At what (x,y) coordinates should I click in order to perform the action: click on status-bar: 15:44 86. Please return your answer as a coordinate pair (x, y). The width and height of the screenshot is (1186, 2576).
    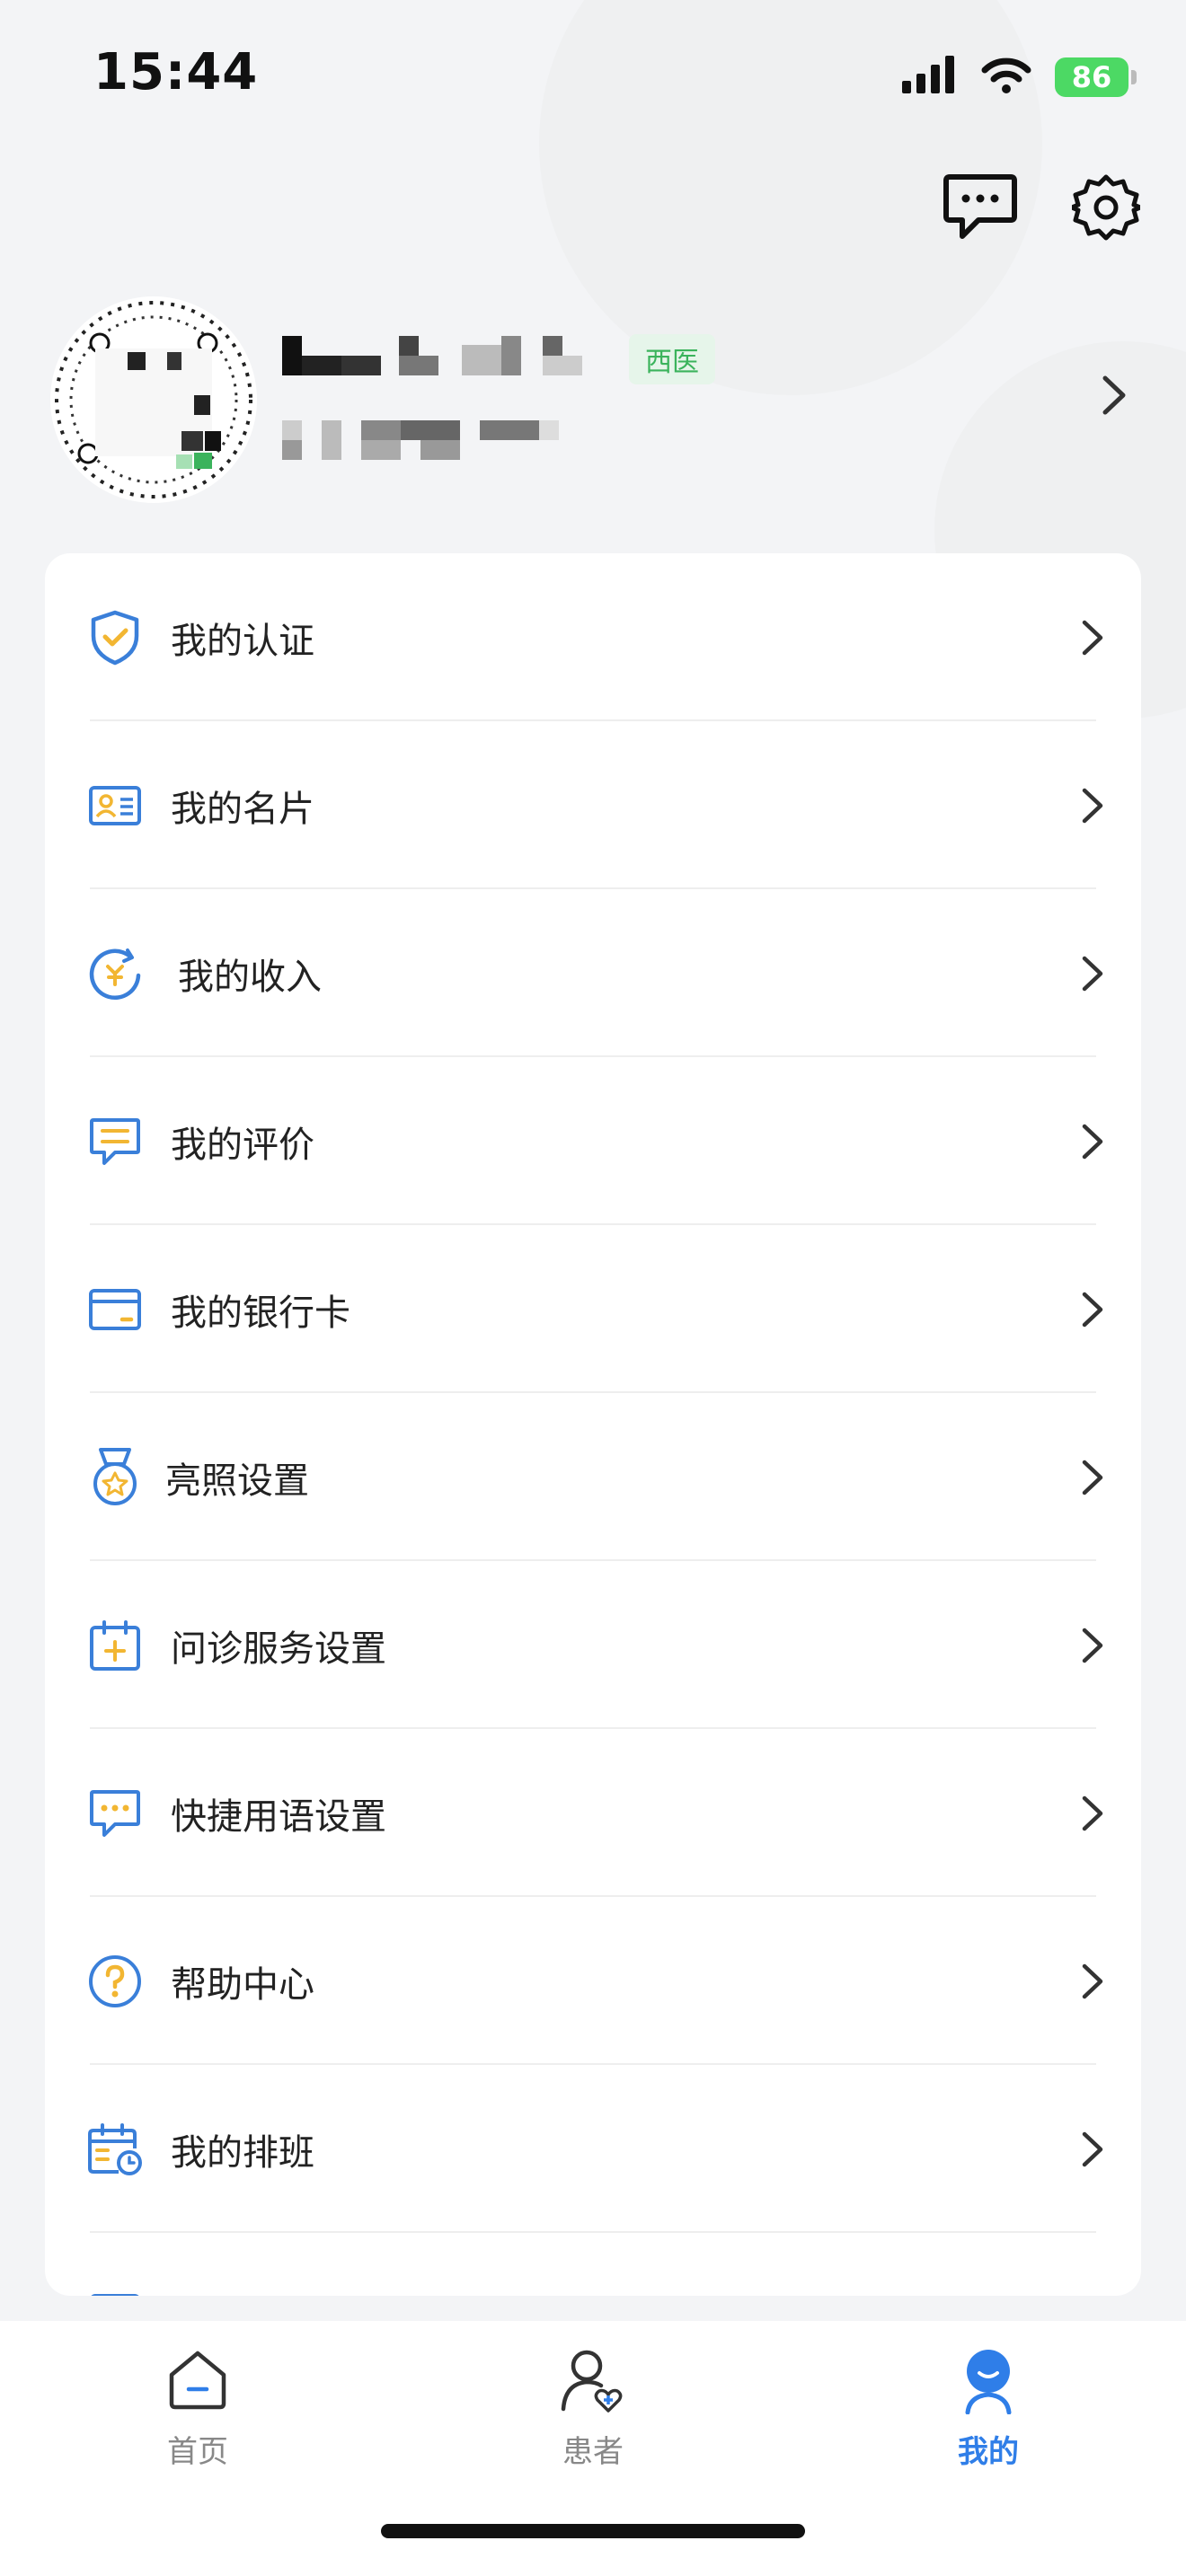
    Looking at the image, I should click on (593, 76).